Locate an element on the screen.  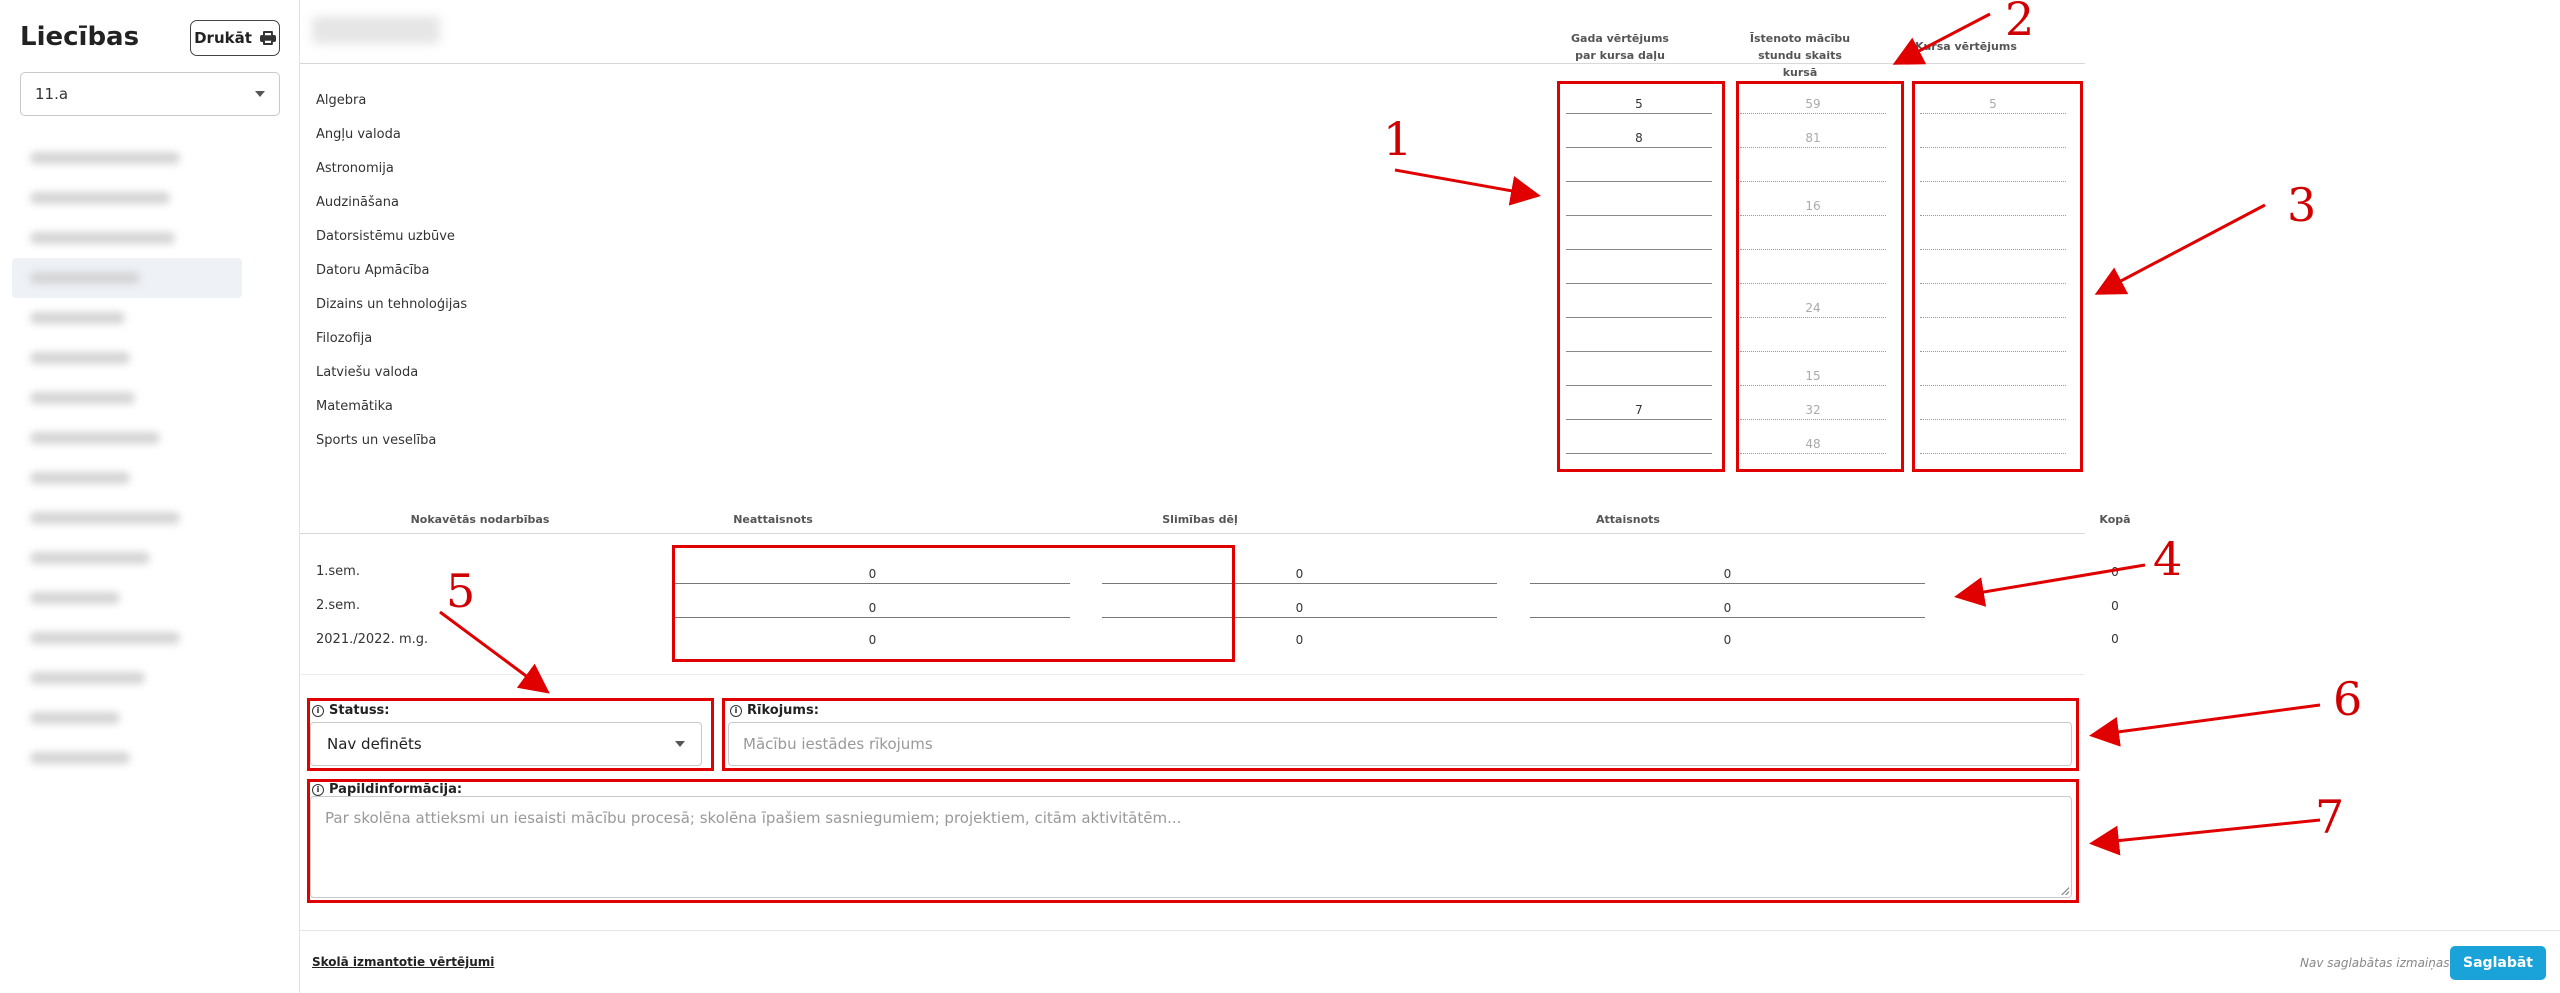
annotation-number-1: 1 is located at coordinates (1398, 139).